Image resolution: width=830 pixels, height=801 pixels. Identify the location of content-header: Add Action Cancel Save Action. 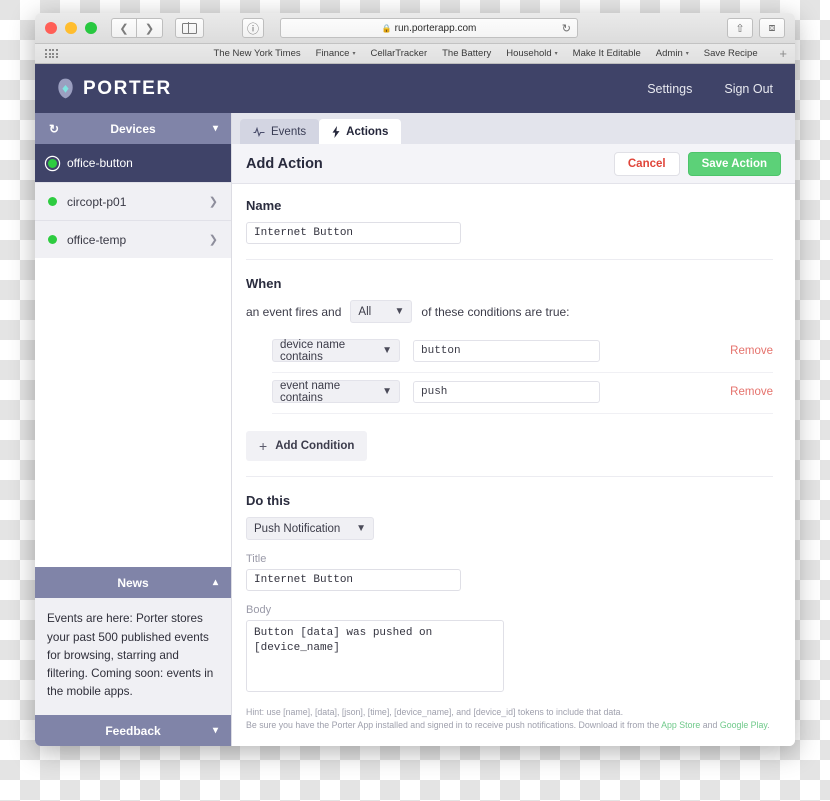
(513, 164).